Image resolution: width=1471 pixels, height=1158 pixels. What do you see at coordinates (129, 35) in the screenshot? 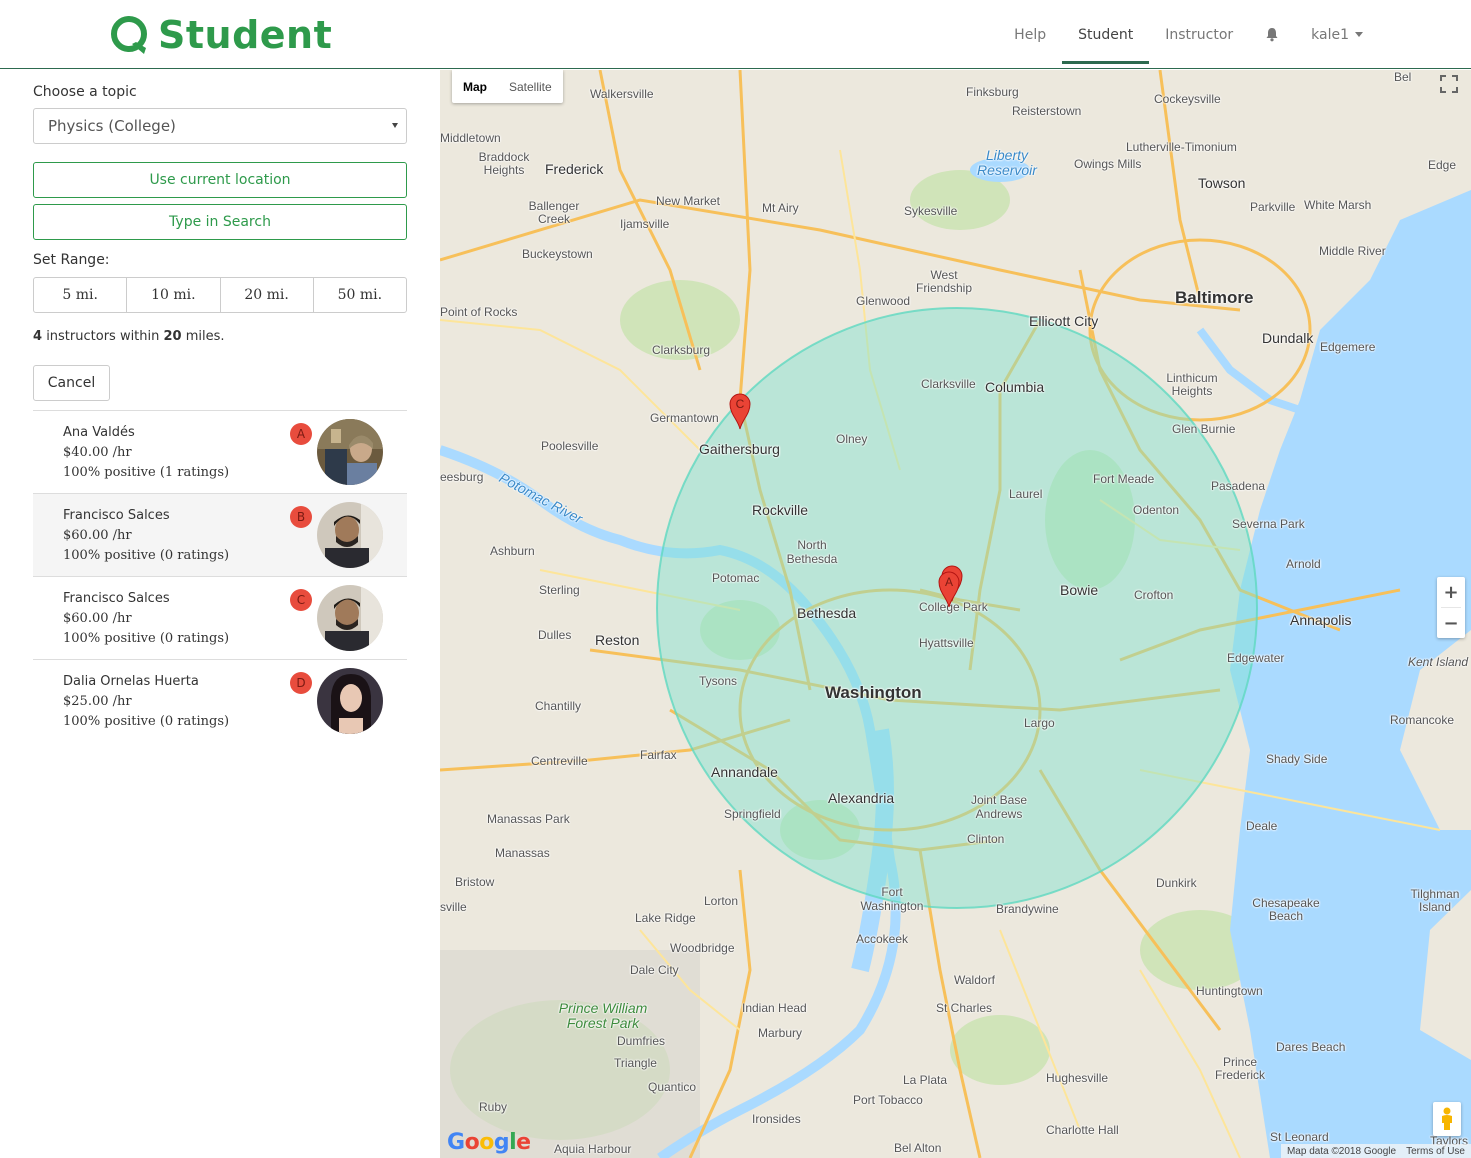
I see `brand-logo-icon` at bounding box center [129, 35].